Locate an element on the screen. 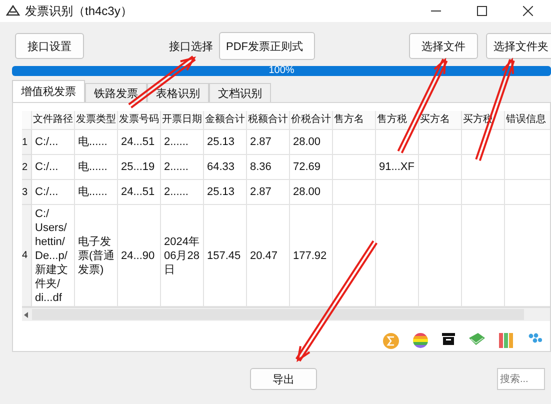 The width and height of the screenshot is (551, 404). tab: 文档识别 is located at coordinates (240, 92).